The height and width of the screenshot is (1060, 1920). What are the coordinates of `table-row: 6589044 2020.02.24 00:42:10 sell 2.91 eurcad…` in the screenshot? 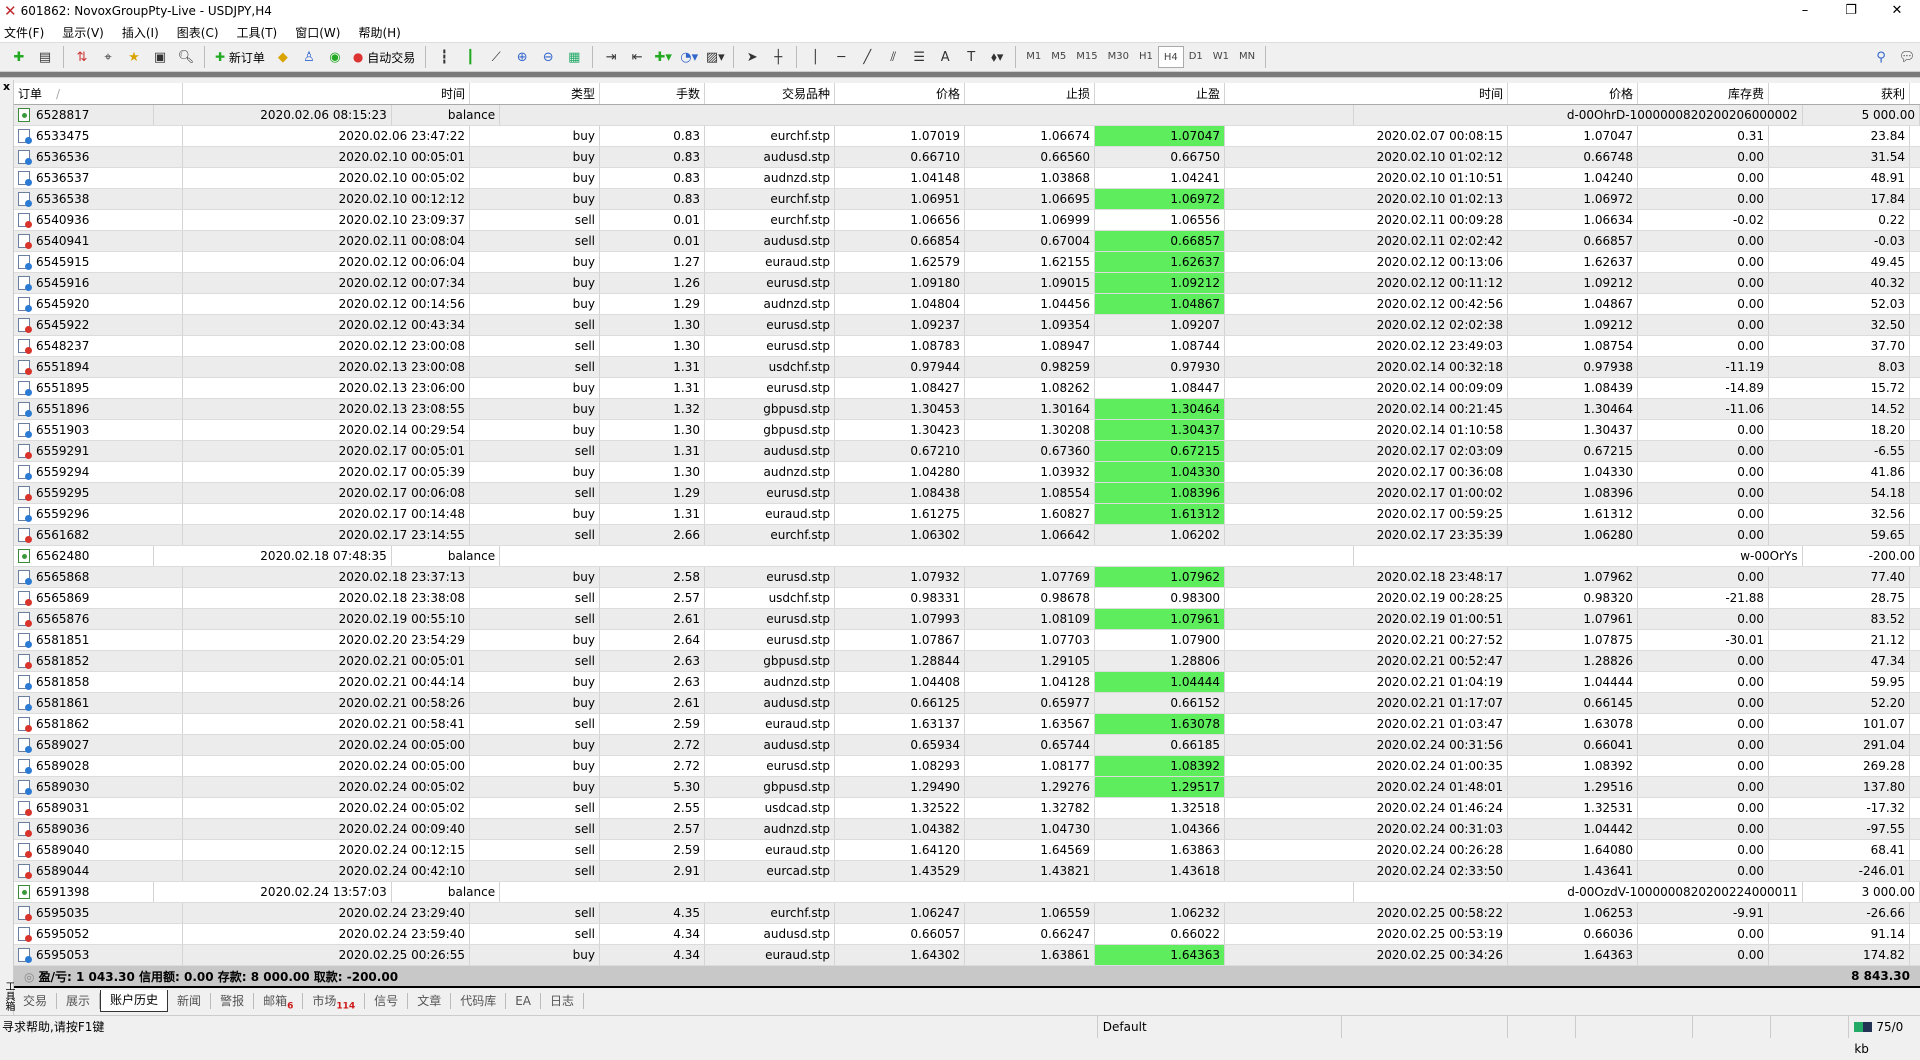 It's located at (967, 871).